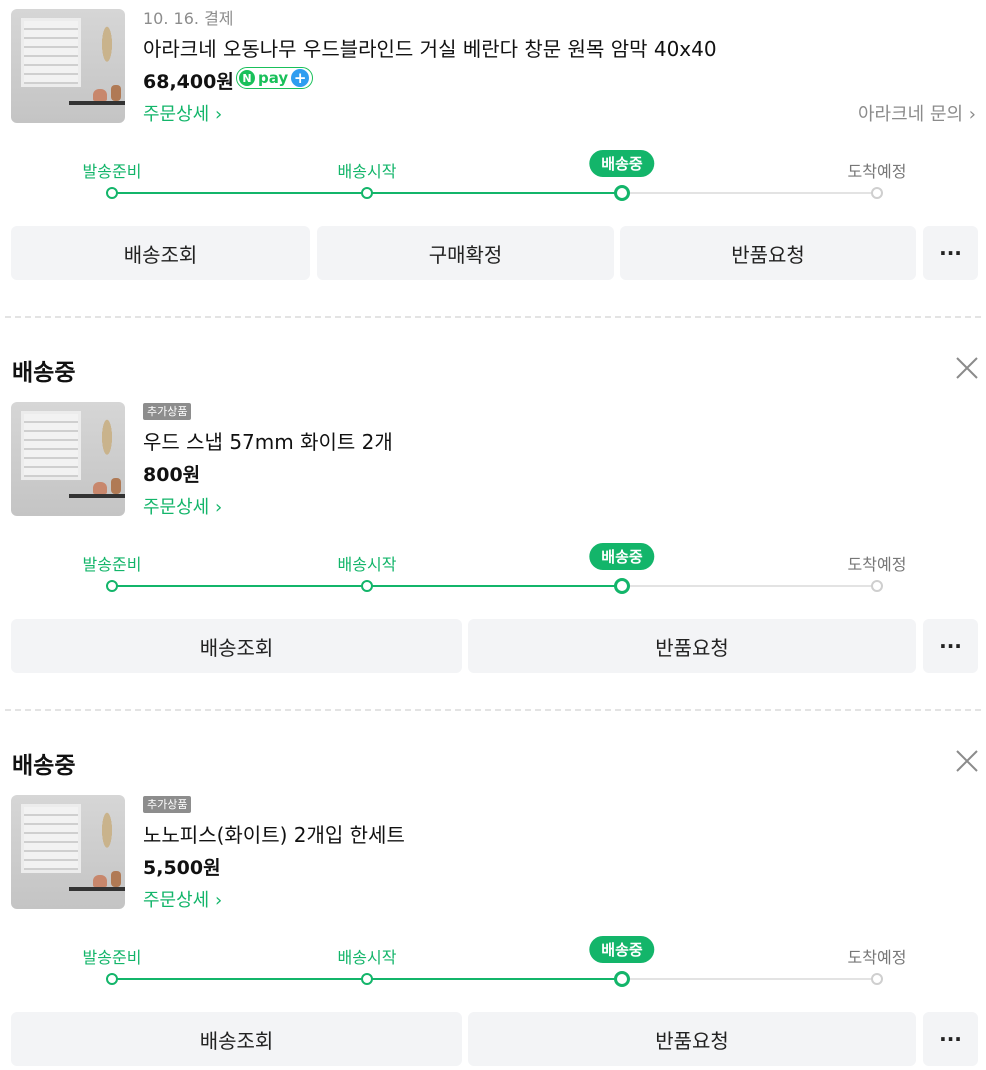  Describe the element at coordinates (917, 113) in the screenshot. I see `seller-inquiry-link: 아라크네 문의 ›` at that location.